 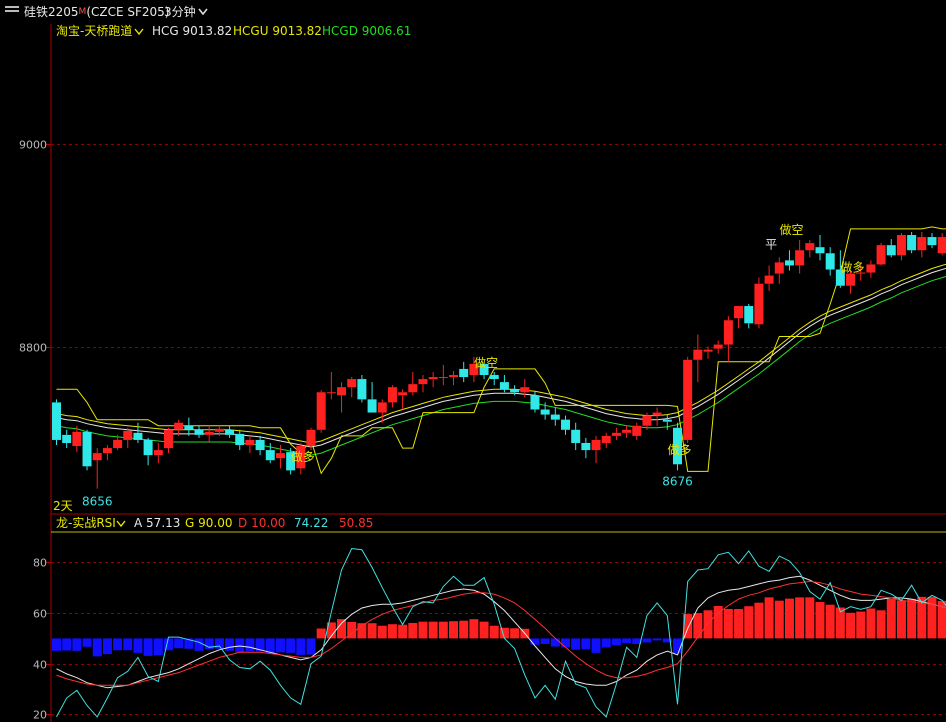 I want to click on low-price-label: 8656, so click(x=97, y=502).